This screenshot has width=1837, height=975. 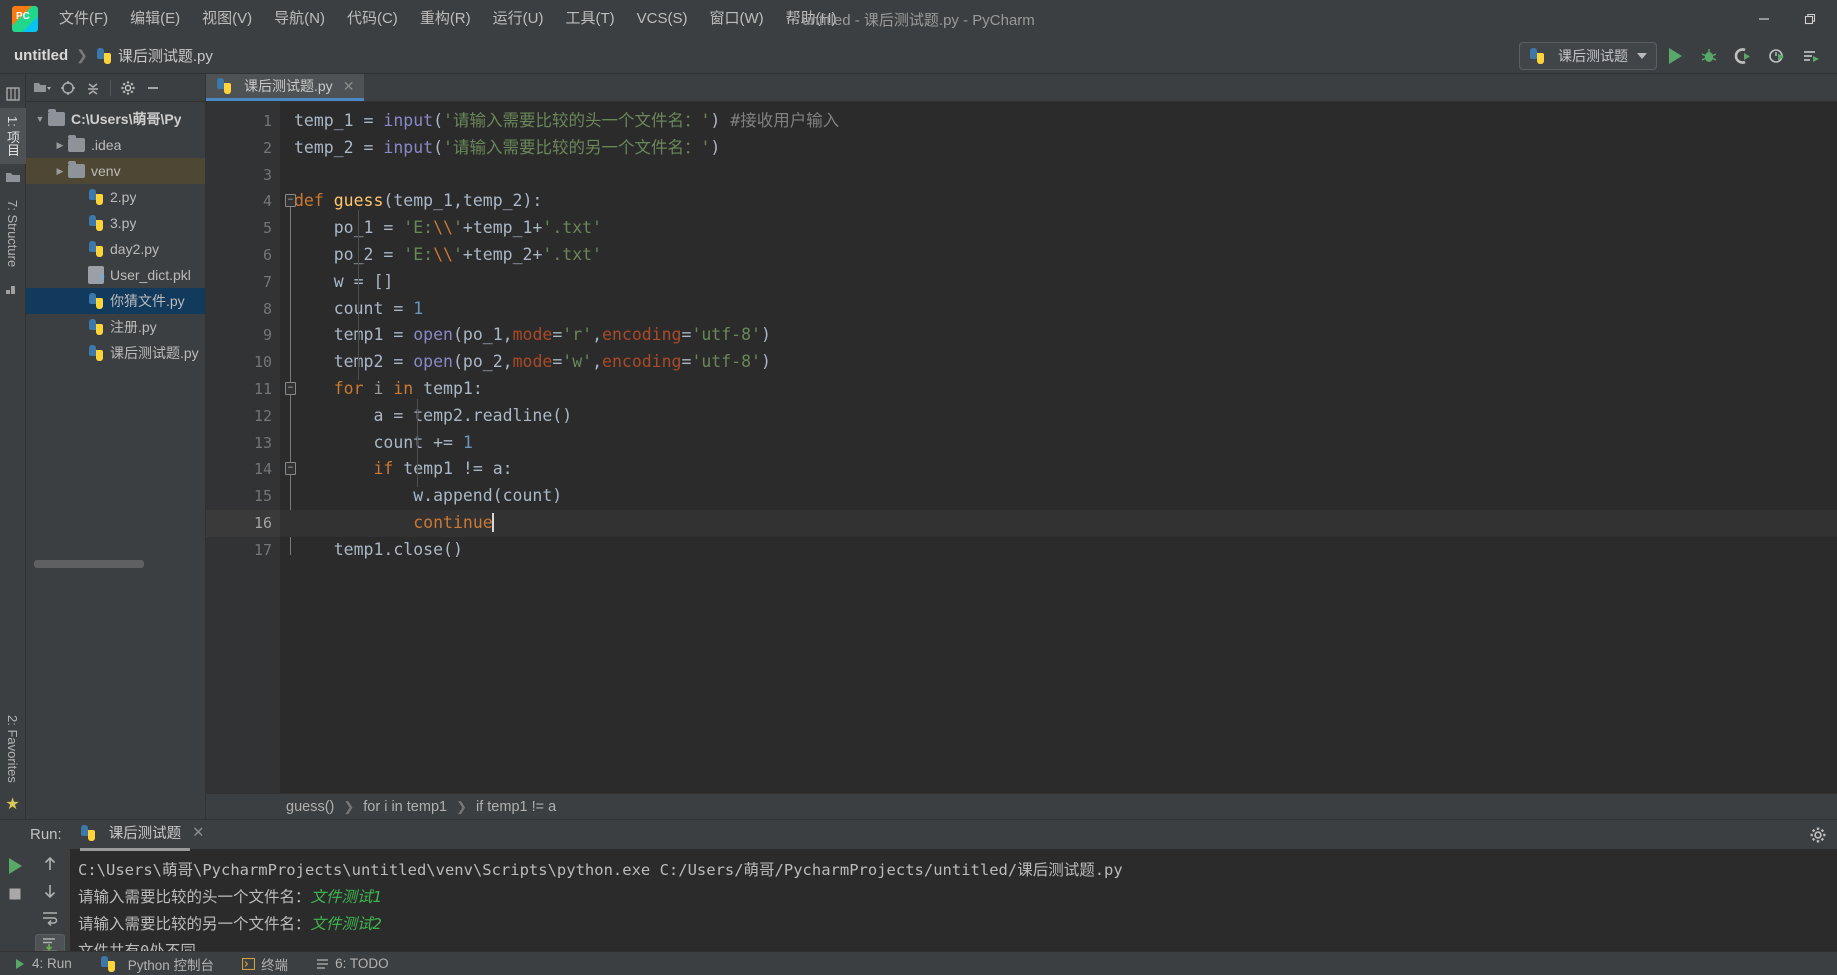 I want to click on menu-item-refactor: 重构(R), so click(x=445, y=19).